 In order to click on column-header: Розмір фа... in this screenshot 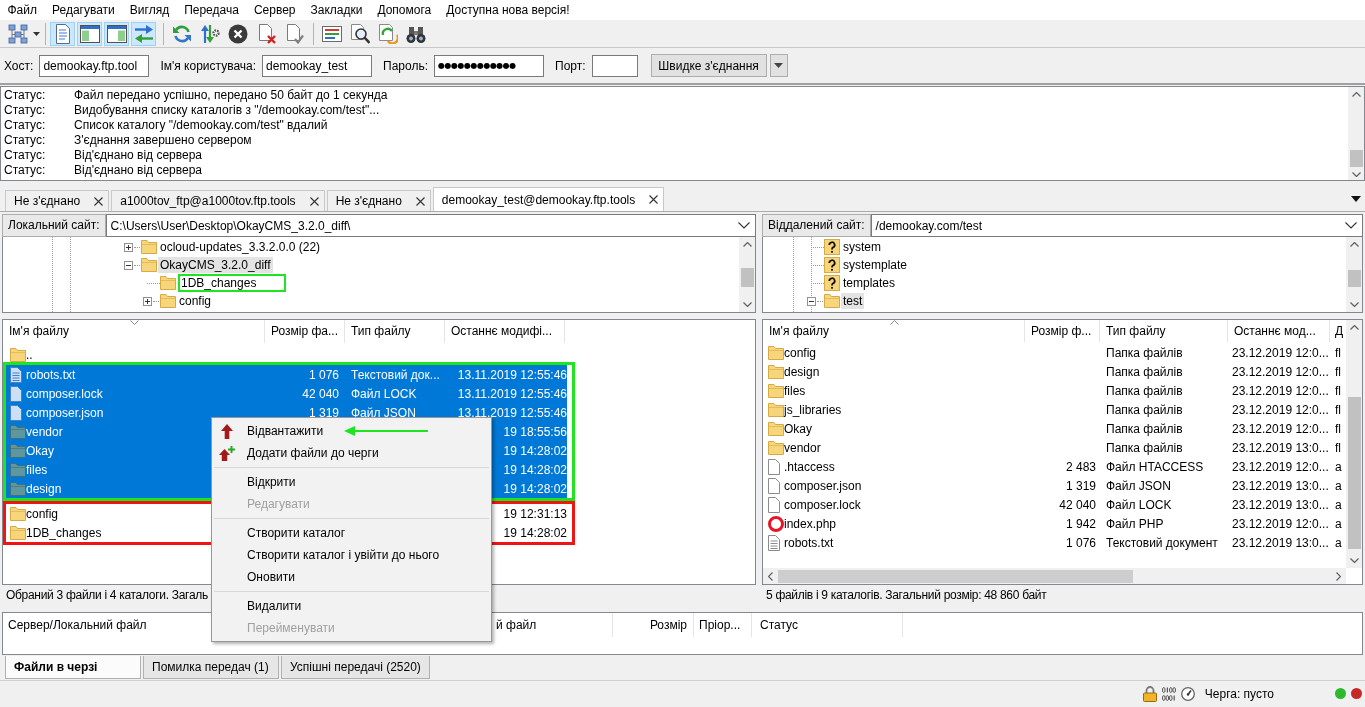, I will do `click(305, 331)`.